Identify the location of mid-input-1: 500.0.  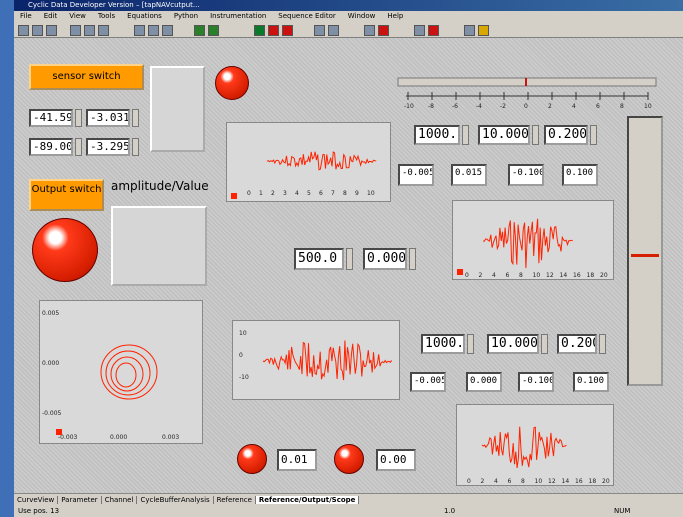
(319, 259).